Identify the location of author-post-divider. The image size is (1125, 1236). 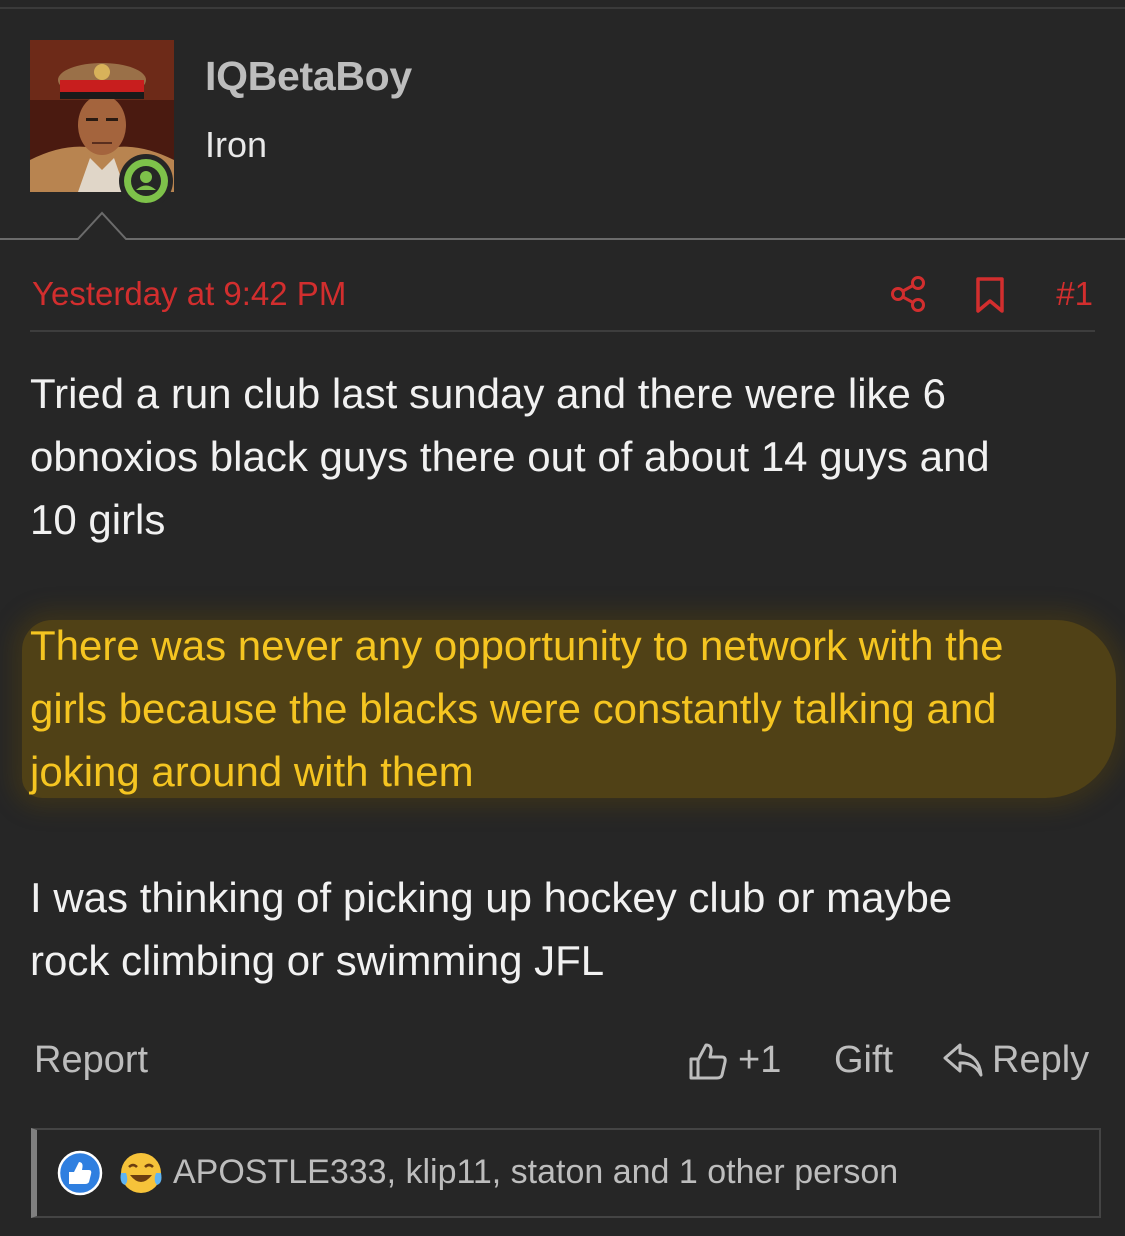
(562, 225).